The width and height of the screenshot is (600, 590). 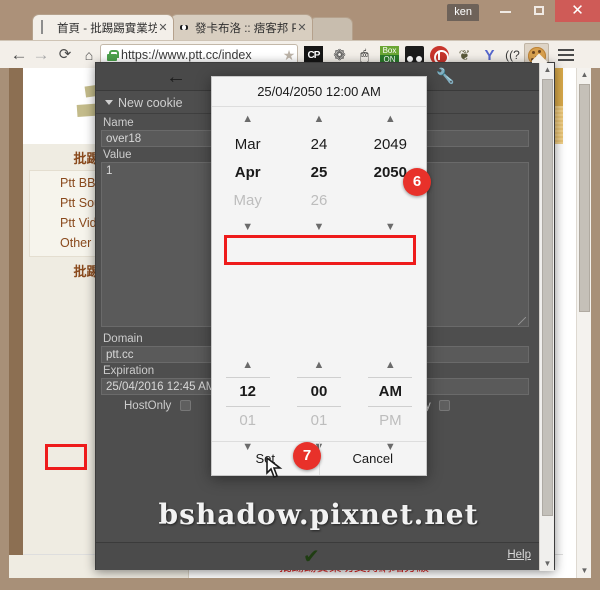 I want to click on year-prev-value: 2049, so click(x=390, y=145).